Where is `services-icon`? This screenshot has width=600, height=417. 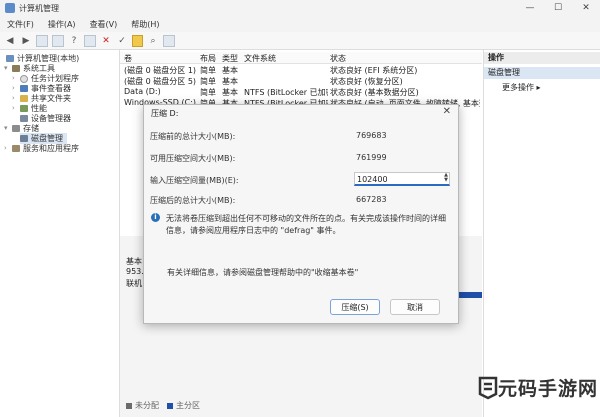
services-icon is located at coordinates (16, 148).